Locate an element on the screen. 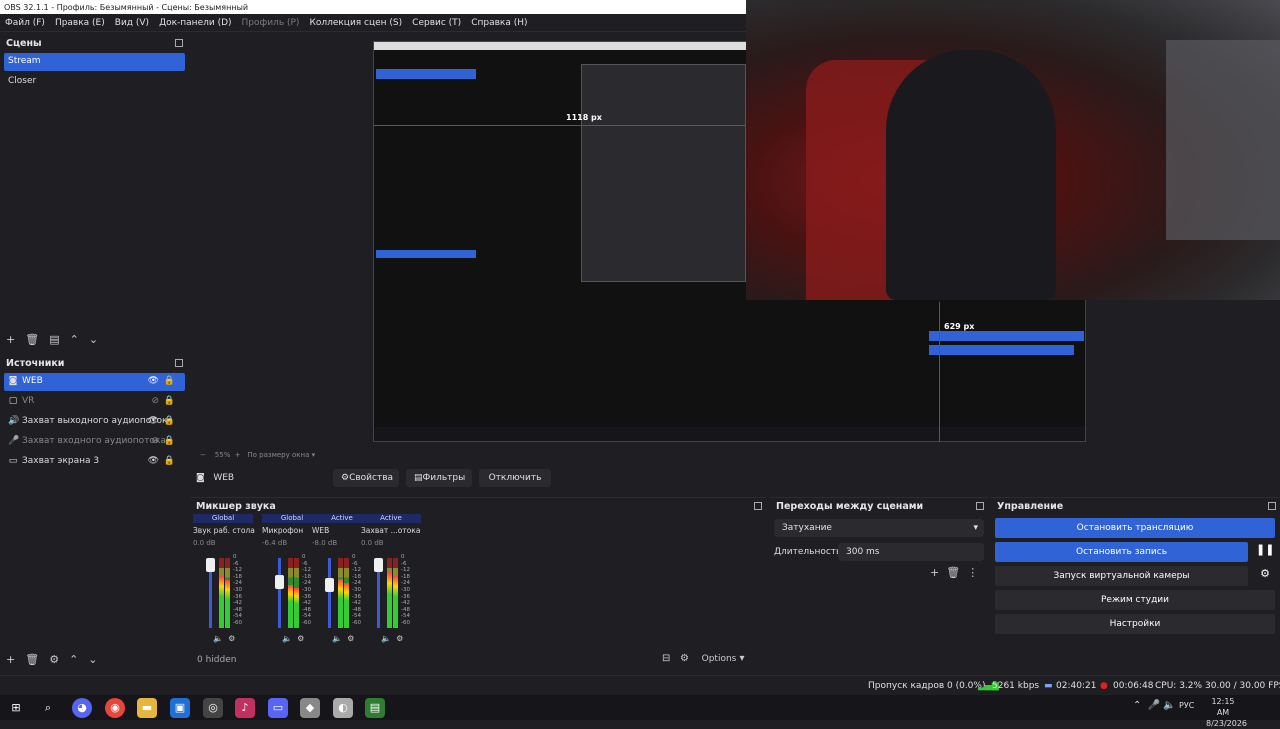 This screenshot has height=729, width=1280. mic-icon: 🎤 is located at coordinates (1154, 705).